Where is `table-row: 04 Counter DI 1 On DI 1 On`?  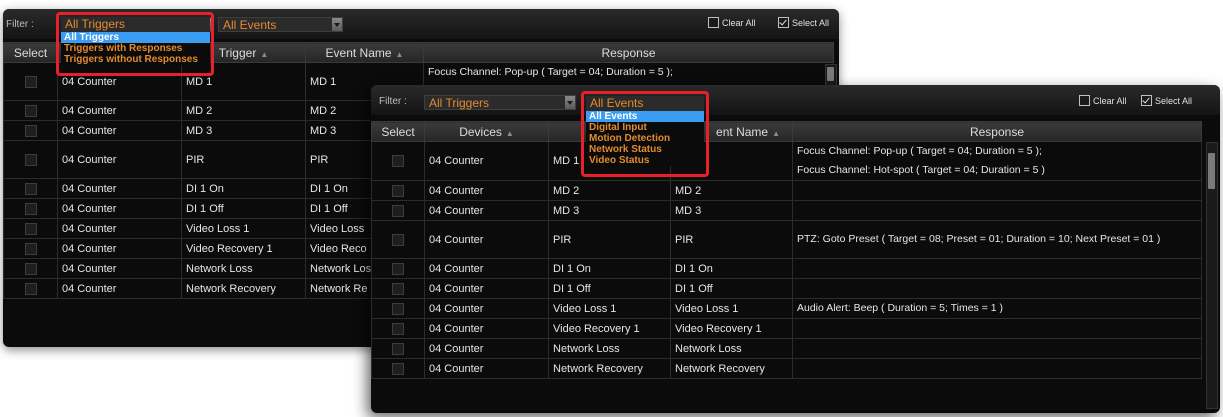 table-row: 04 Counter DI 1 On DI 1 On is located at coordinates (786, 268).